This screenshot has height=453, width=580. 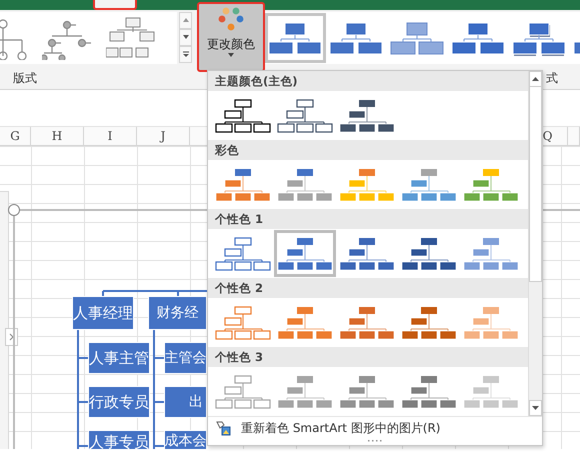 What do you see at coordinates (15, 136) in the screenshot?
I see `column-header: G` at bounding box center [15, 136].